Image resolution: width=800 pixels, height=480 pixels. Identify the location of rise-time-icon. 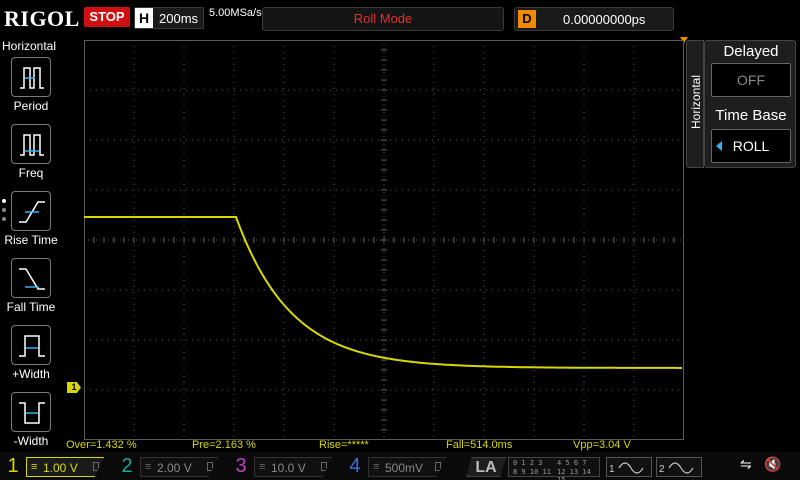
(32, 212).